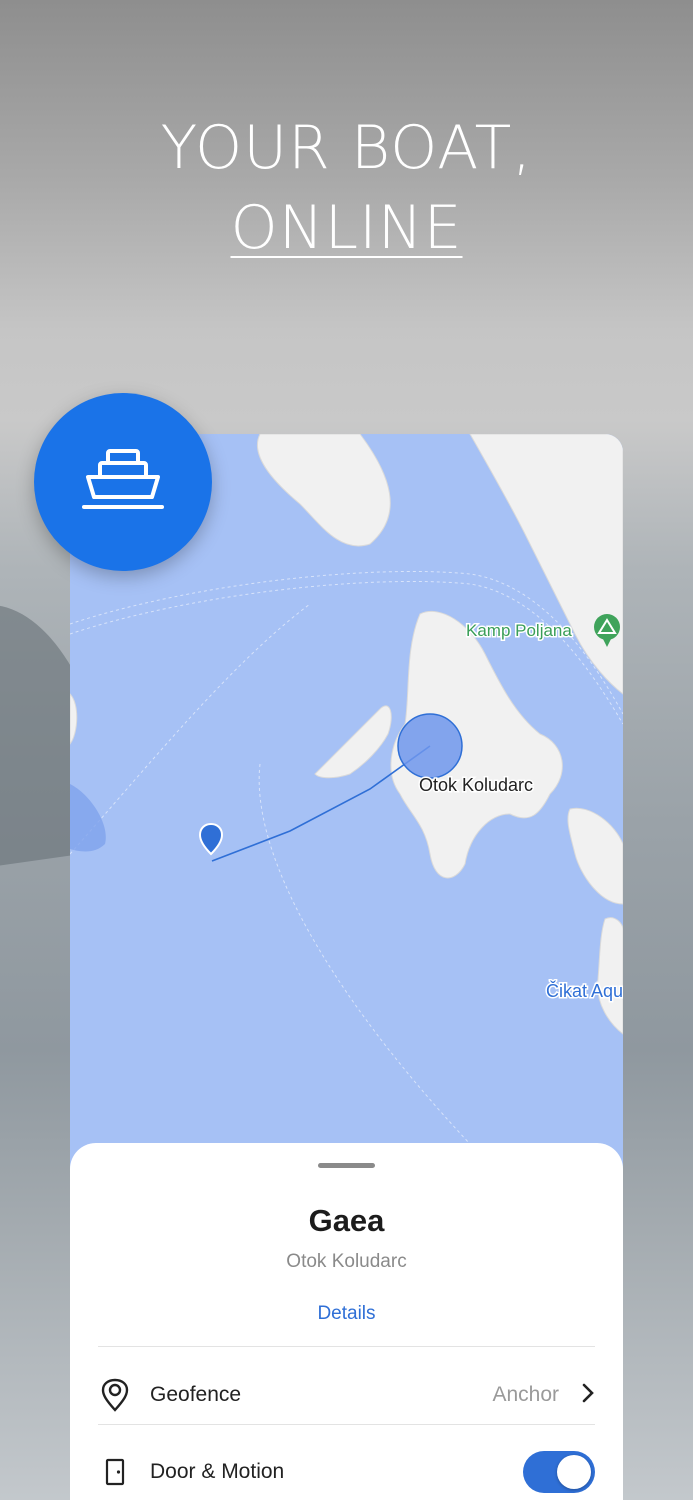 The width and height of the screenshot is (693, 1500). I want to click on sheet-drag-handle, so click(346, 1165).